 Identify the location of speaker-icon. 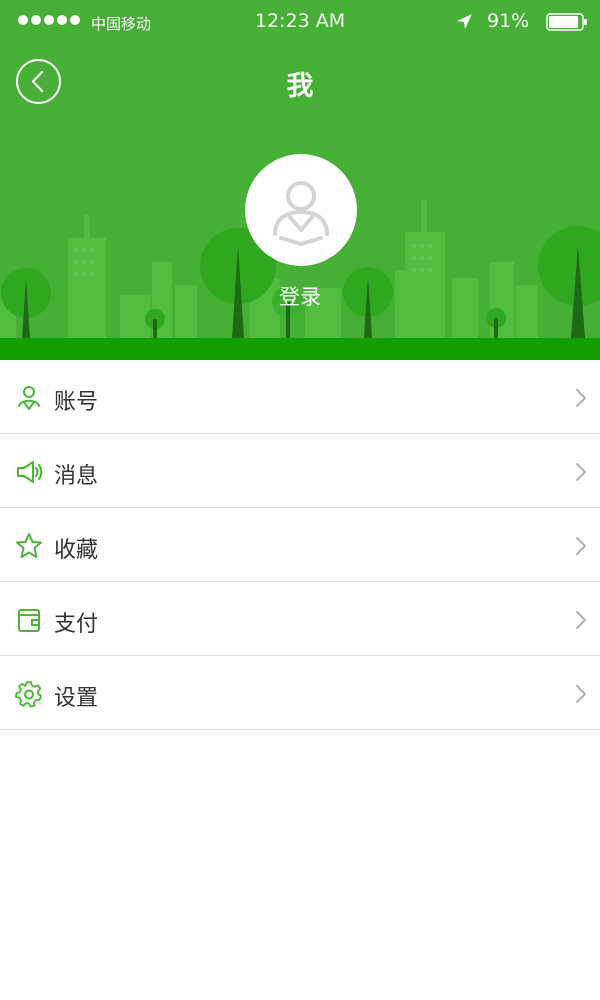
(30, 472).